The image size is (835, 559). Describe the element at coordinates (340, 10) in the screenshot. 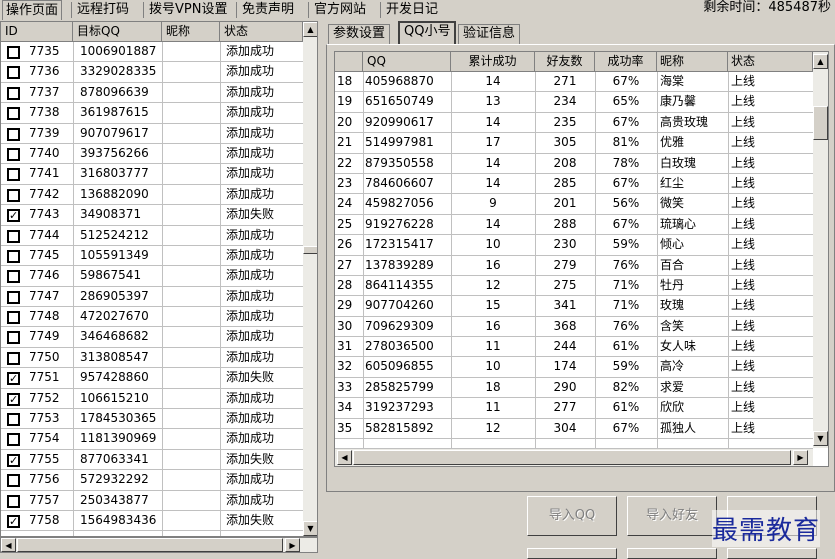

I see `tab-official-site: 官方网站` at that location.